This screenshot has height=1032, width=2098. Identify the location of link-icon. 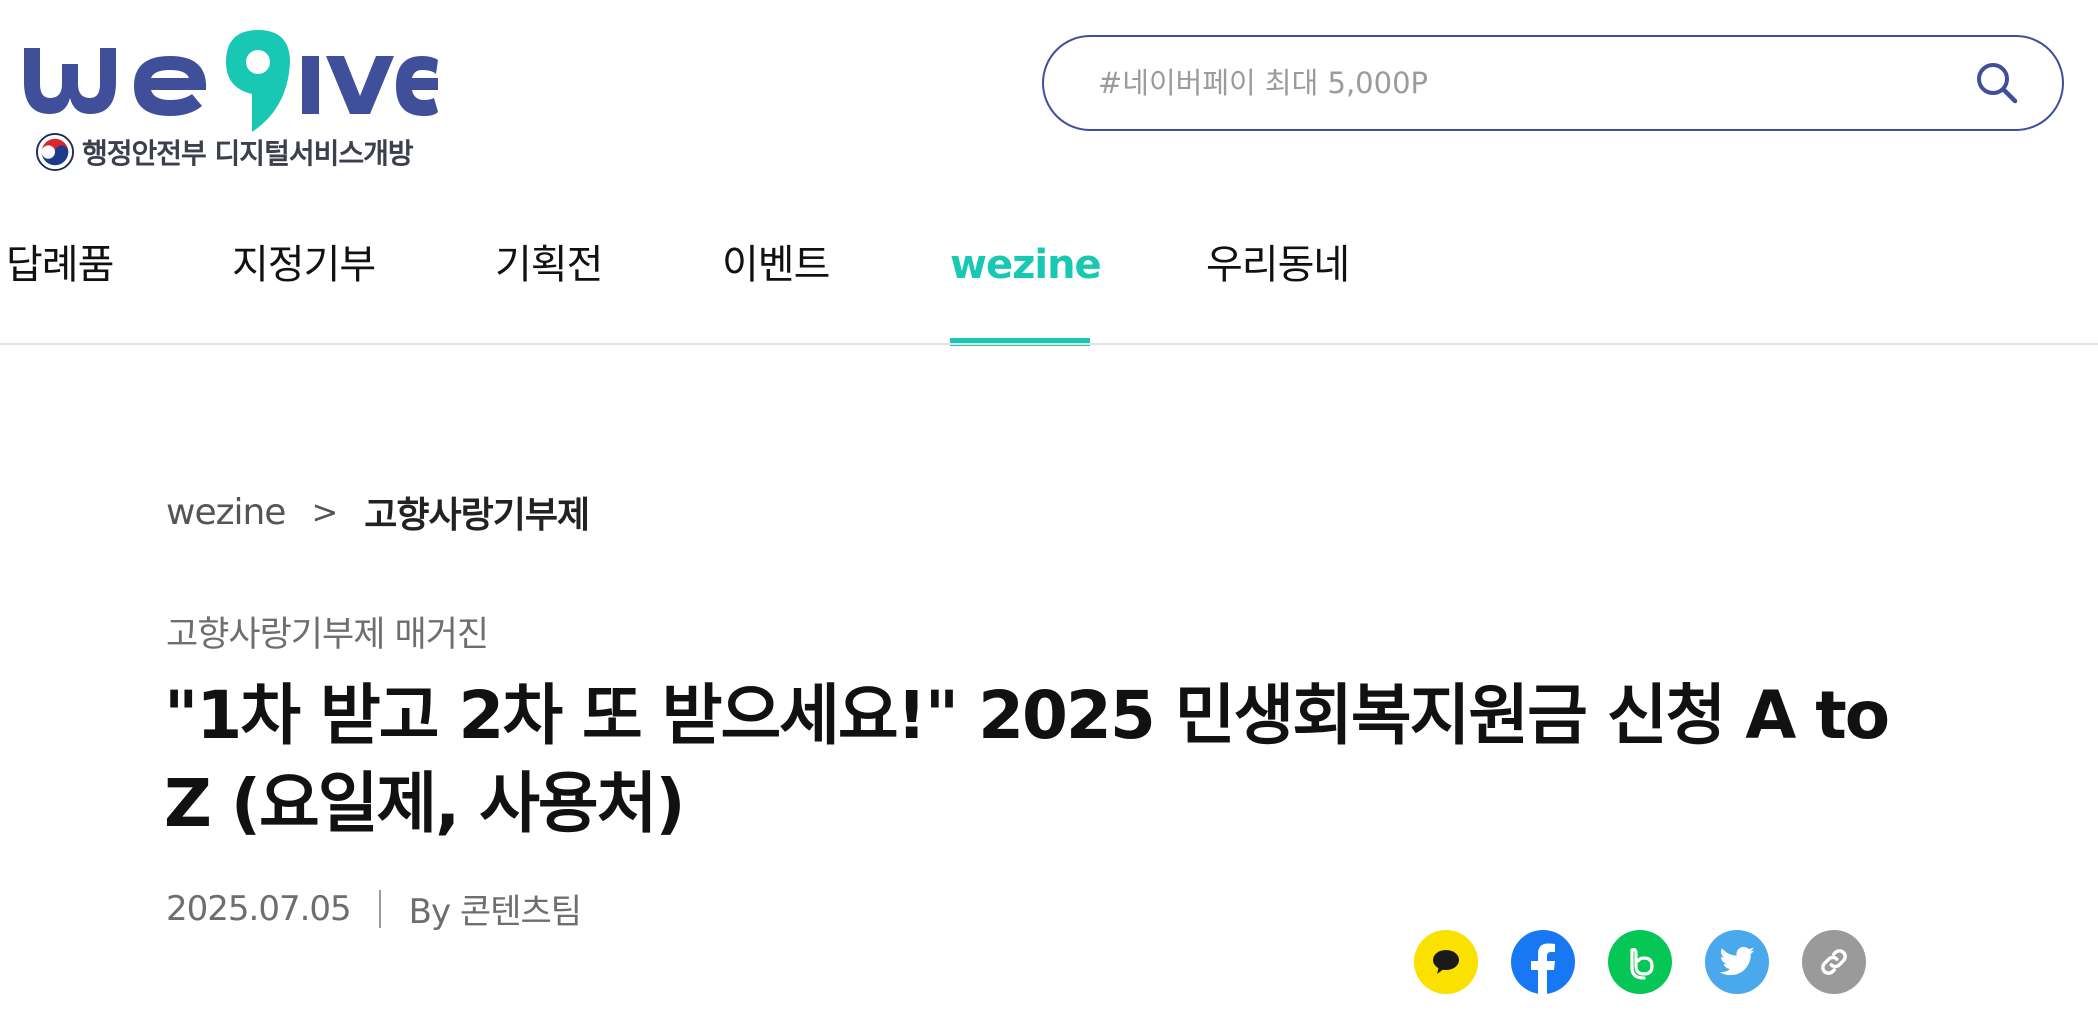
(1834, 962).